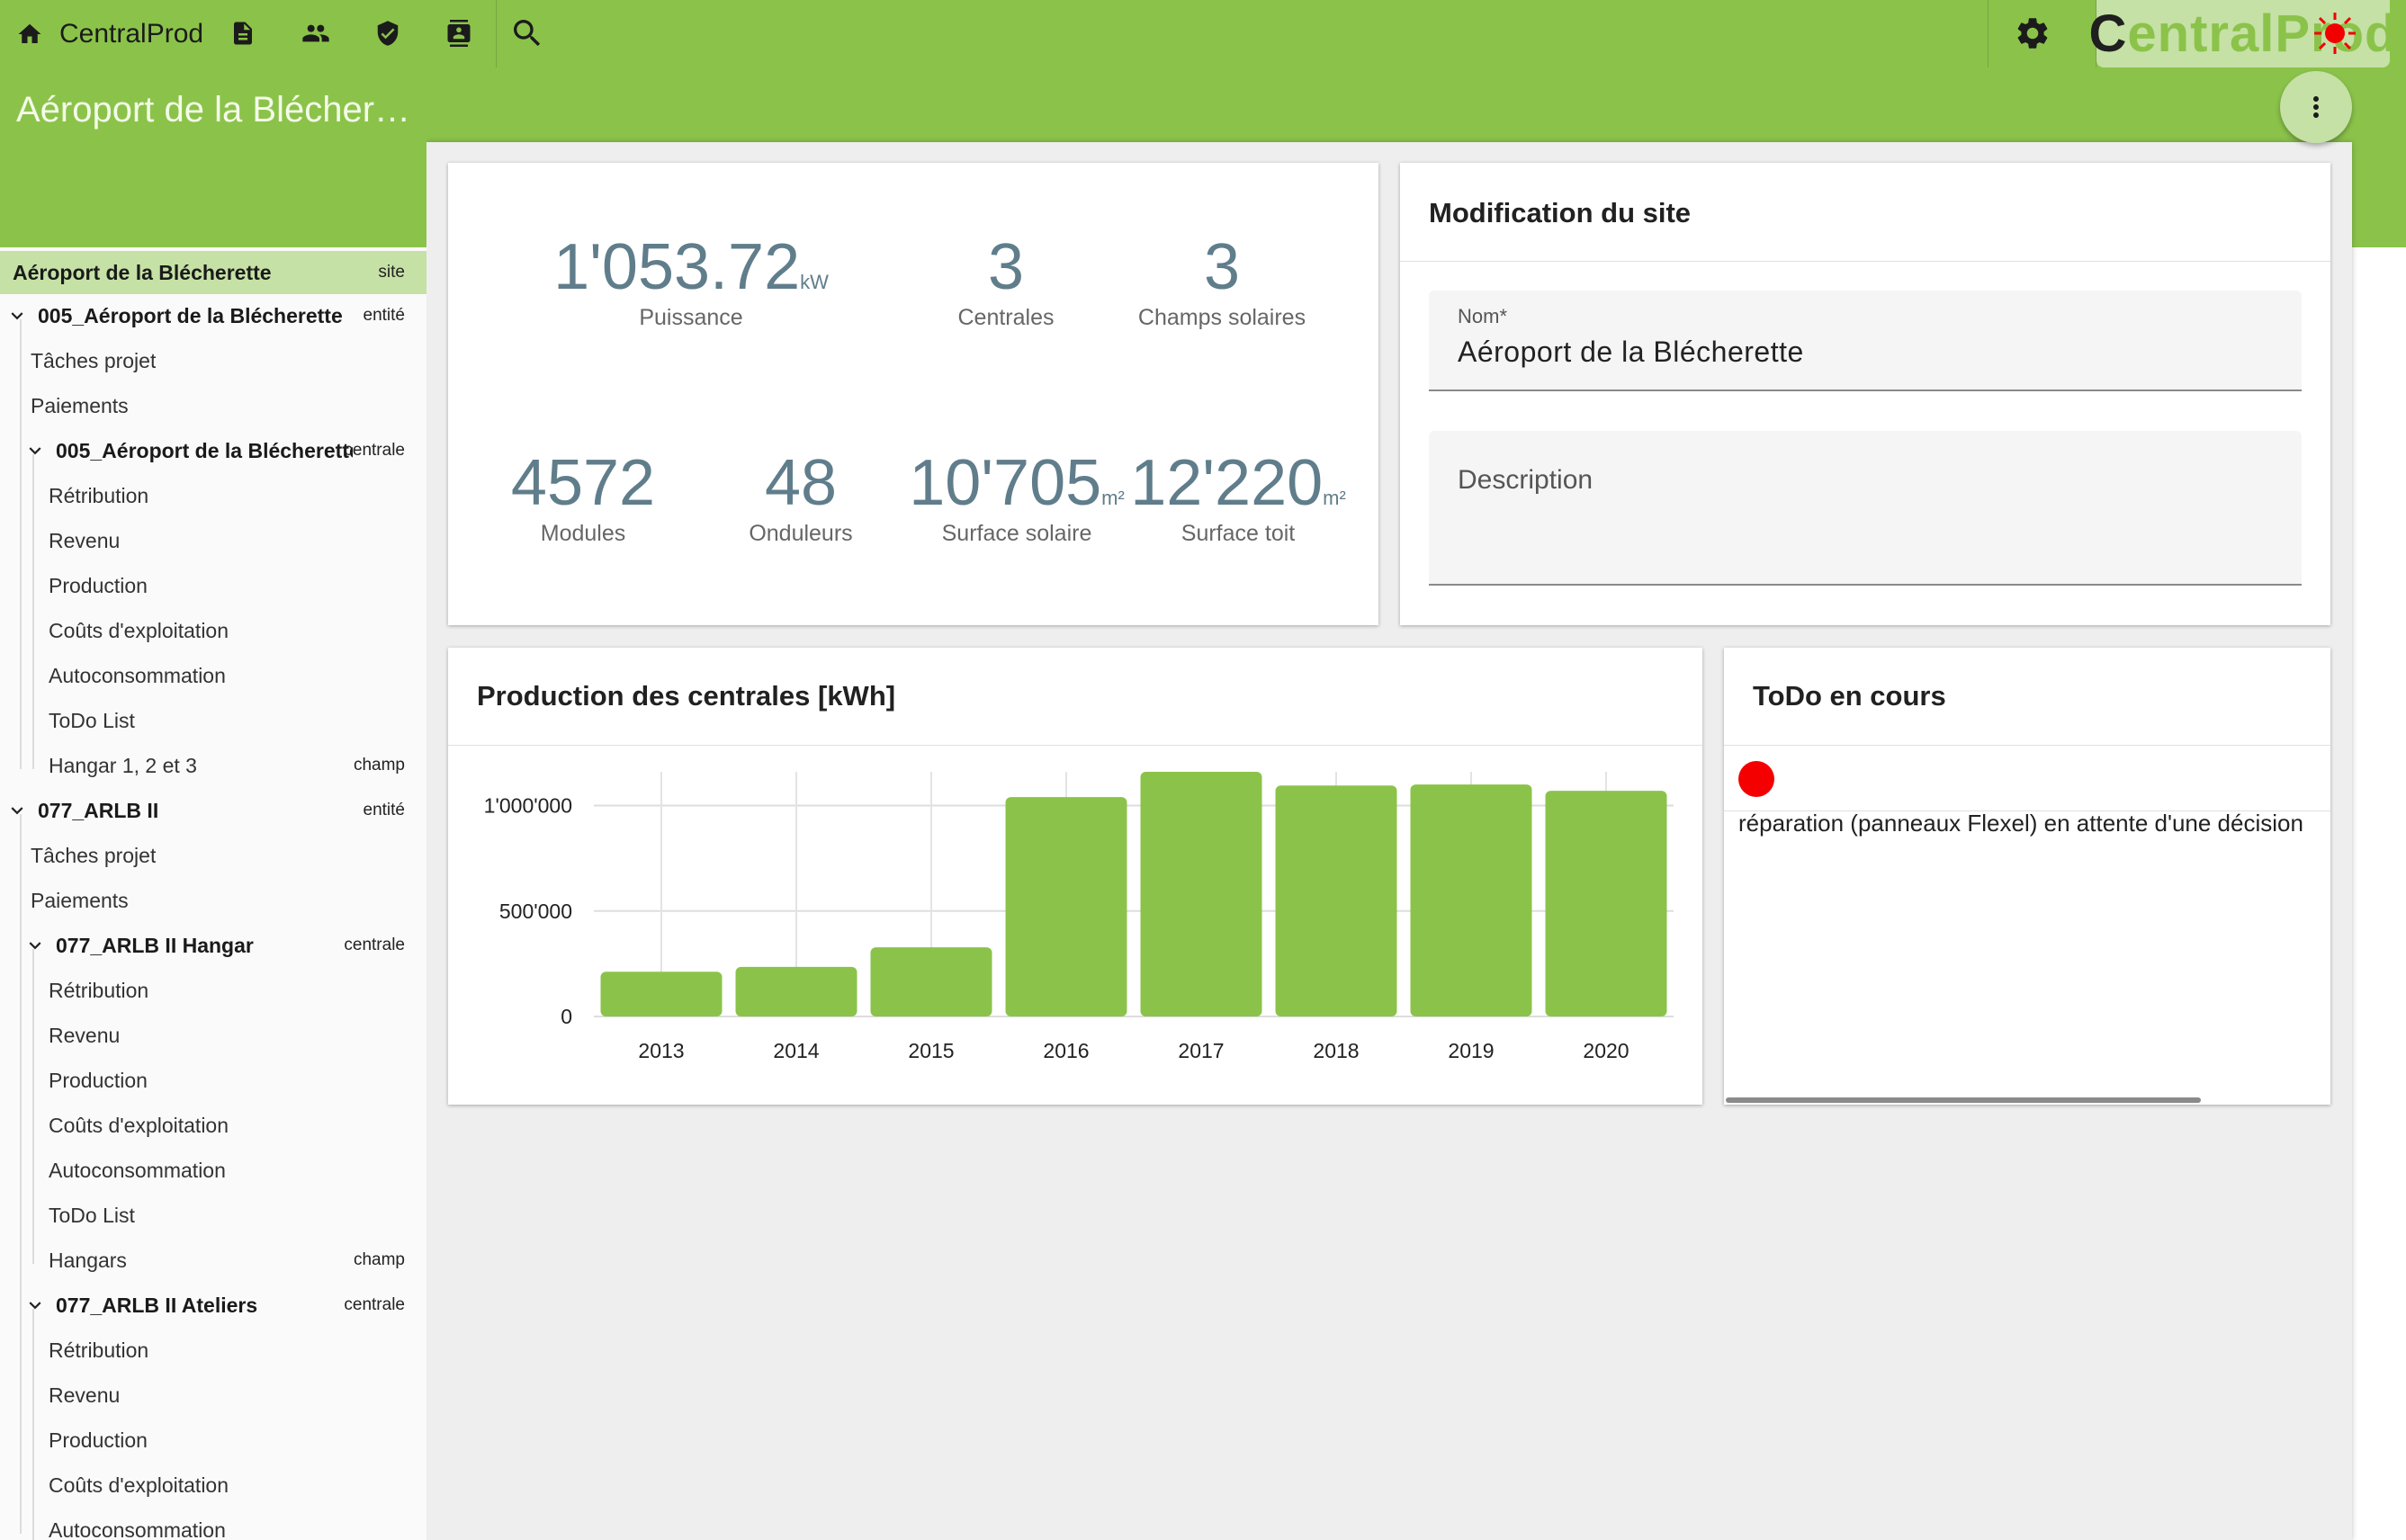 The height and width of the screenshot is (1540, 2406). I want to click on name-field-value: Aéroport de la Blécherette, so click(1631, 352).